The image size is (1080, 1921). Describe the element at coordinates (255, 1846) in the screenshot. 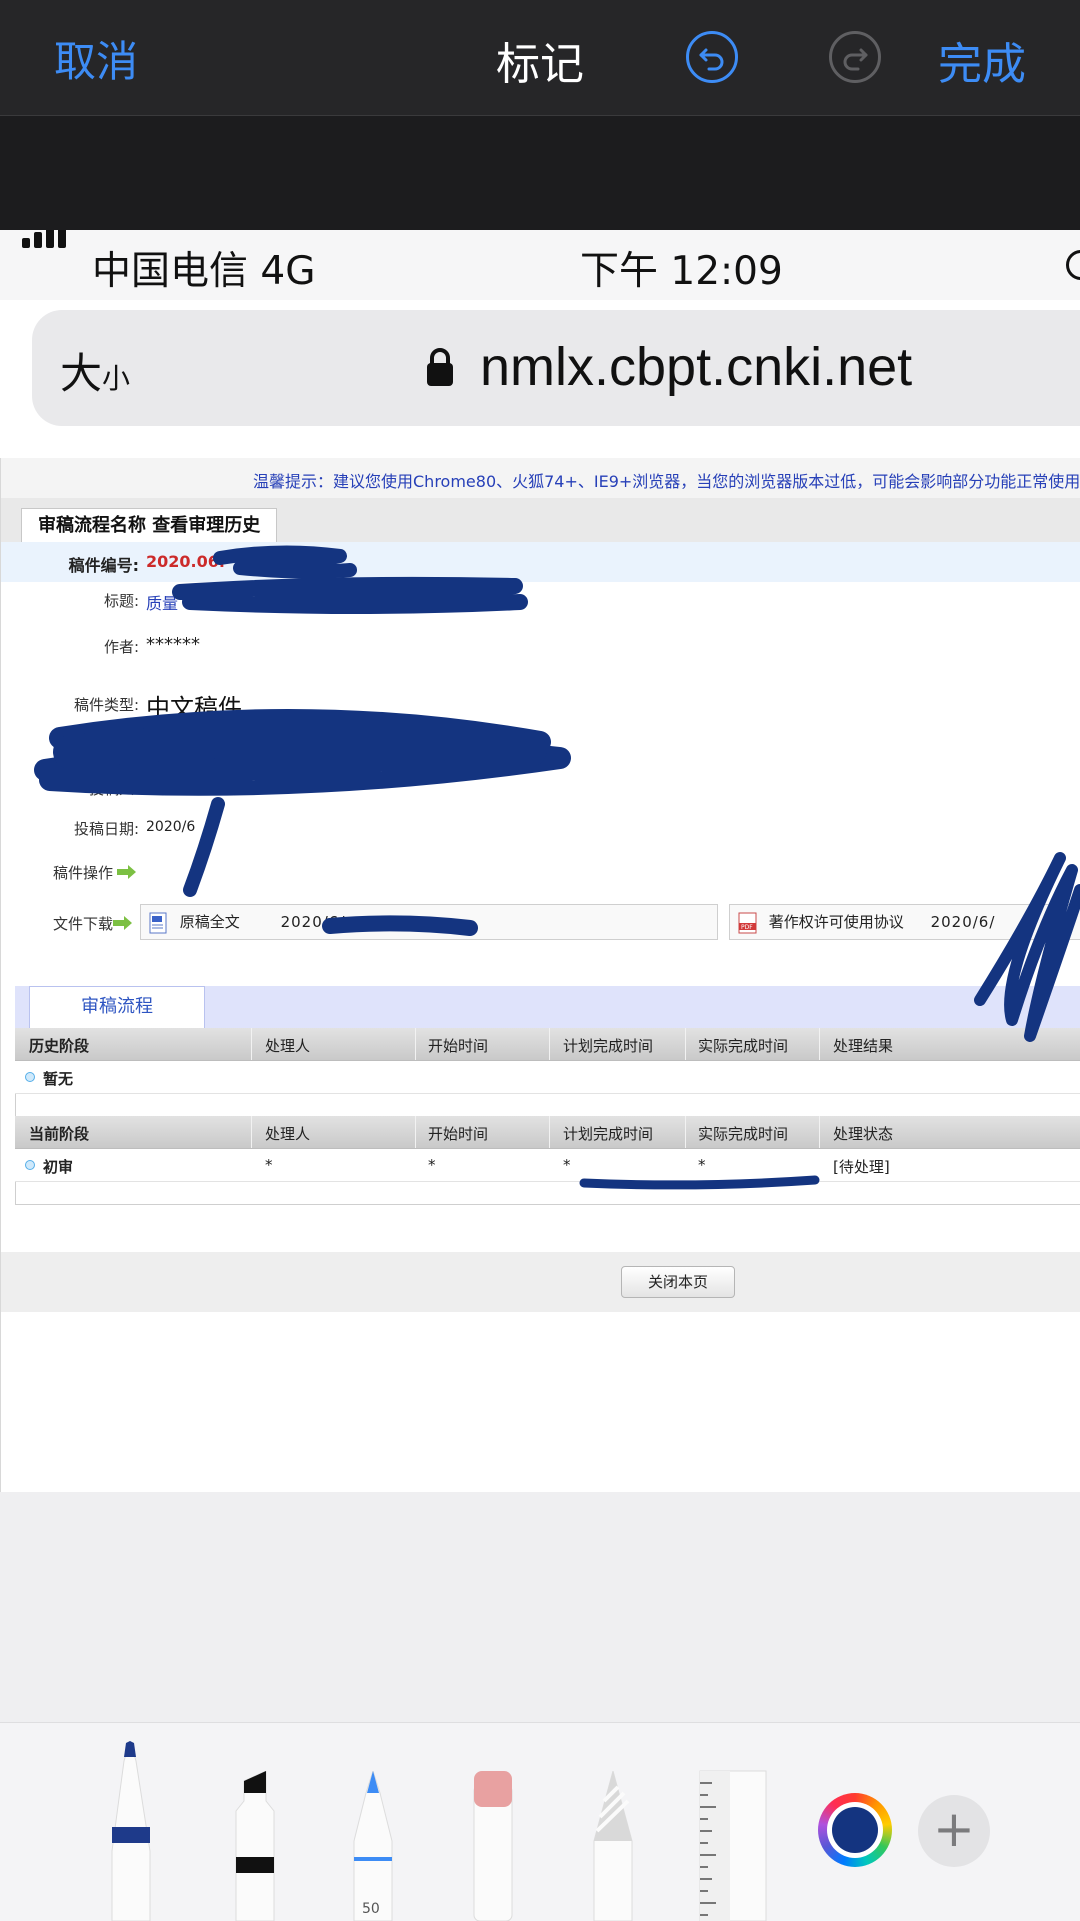

I see `marker-tool-icon` at that location.